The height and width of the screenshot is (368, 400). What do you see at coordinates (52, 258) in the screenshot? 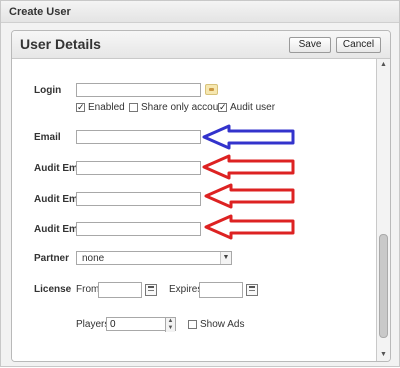
I see `partner-label: Partner` at bounding box center [52, 258].